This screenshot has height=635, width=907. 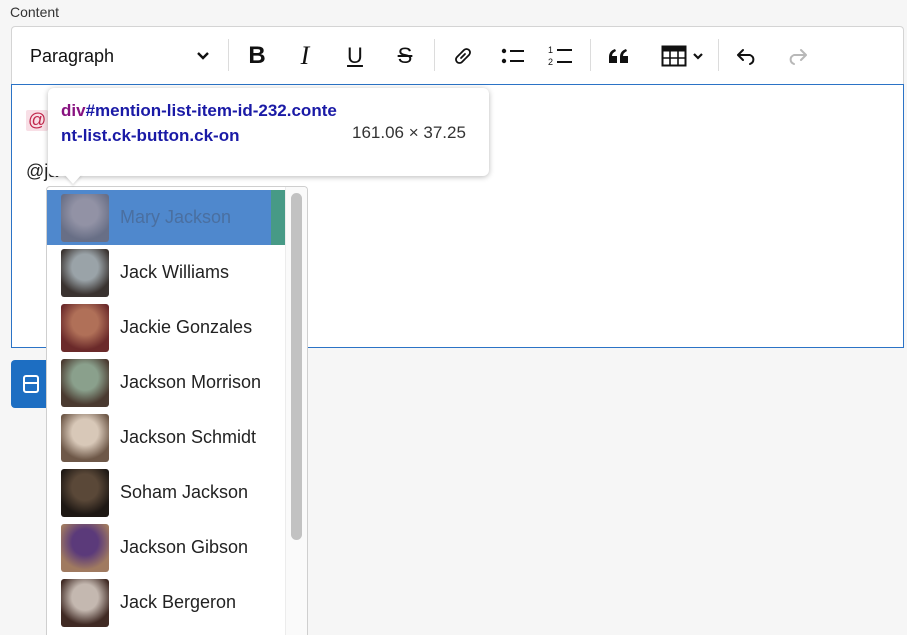 I want to click on mention-item-name: Soham Jackson, so click(x=184, y=492).